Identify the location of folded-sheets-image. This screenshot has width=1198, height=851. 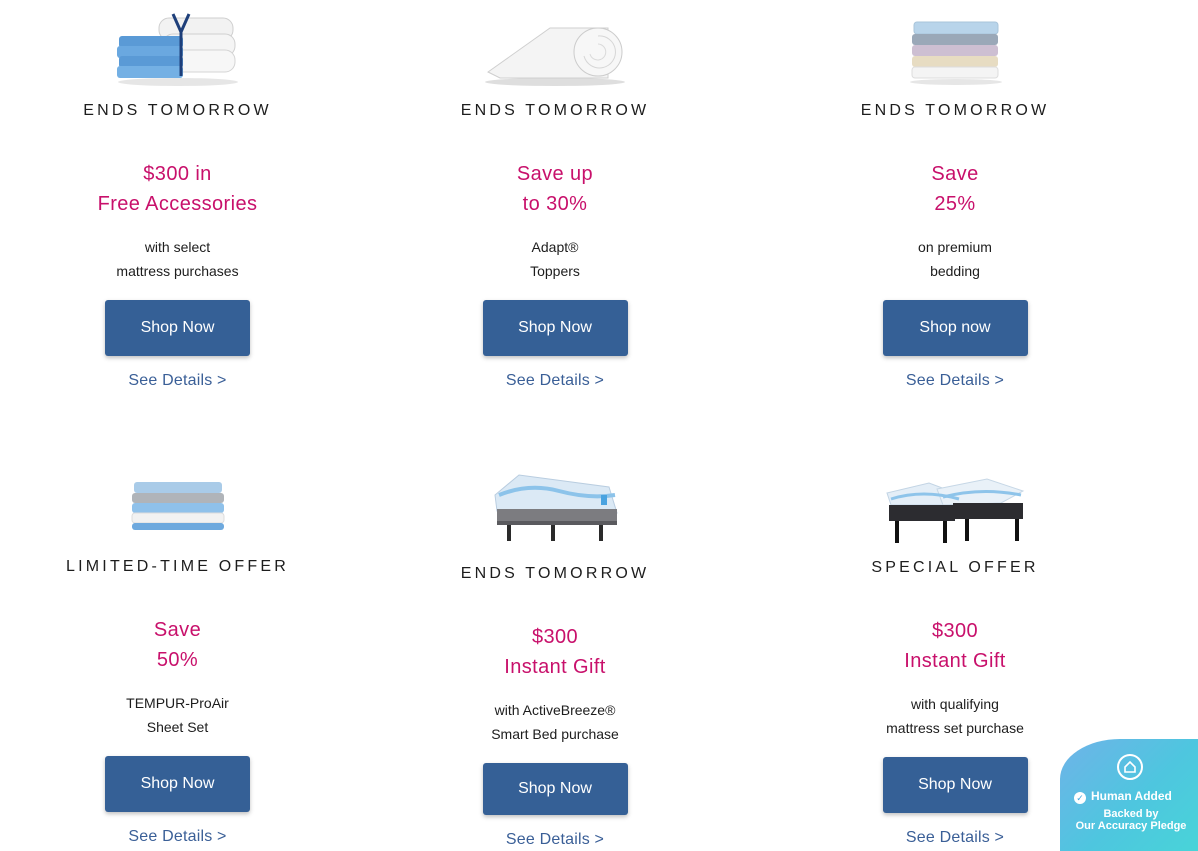
(955, 52).